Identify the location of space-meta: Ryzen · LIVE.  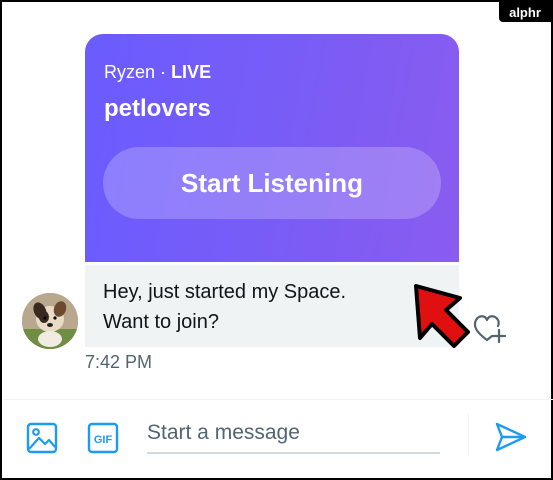
(157, 72).